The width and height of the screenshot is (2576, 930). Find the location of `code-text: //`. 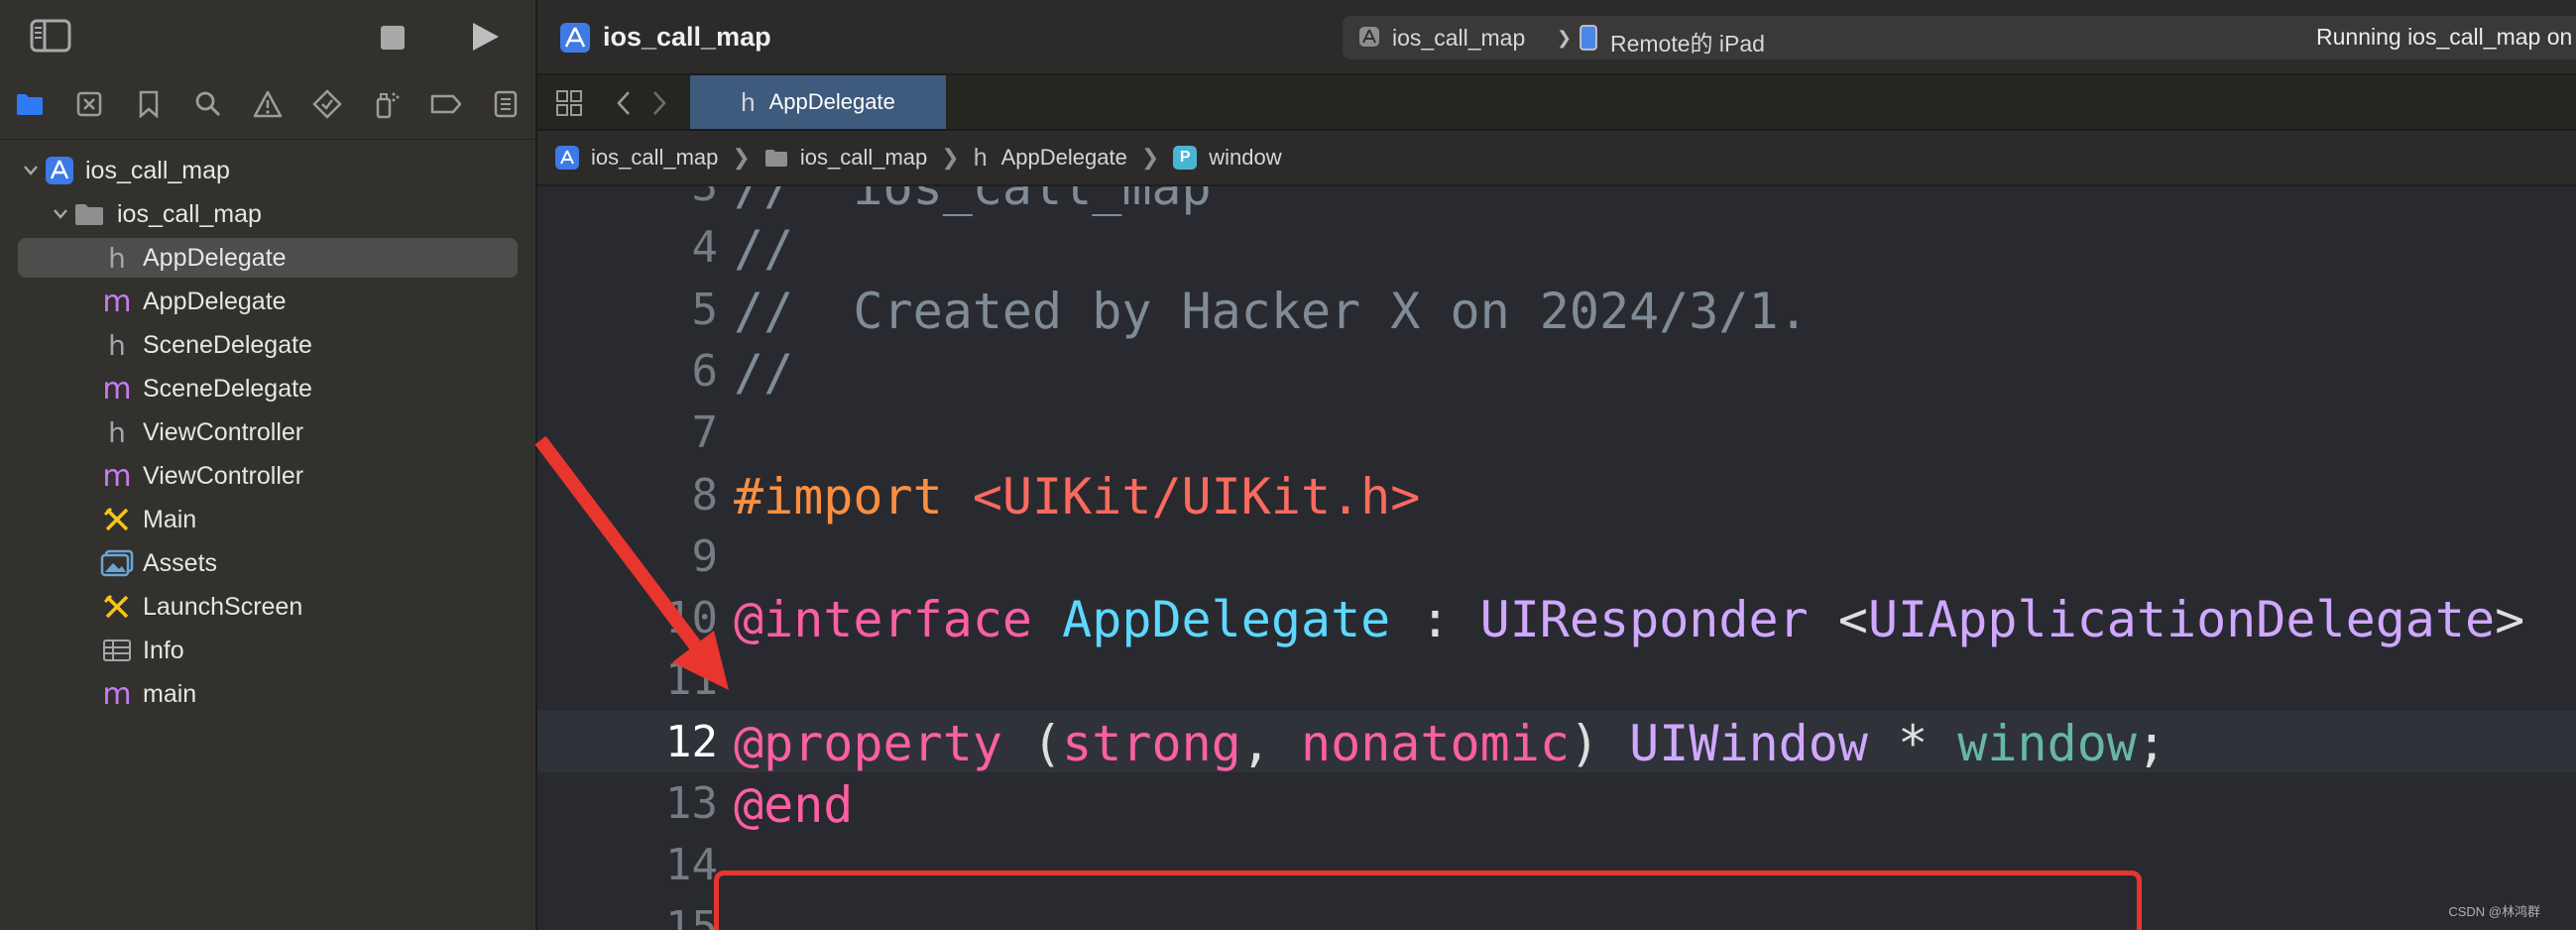

code-text: // is located at coordinates (764, 373).